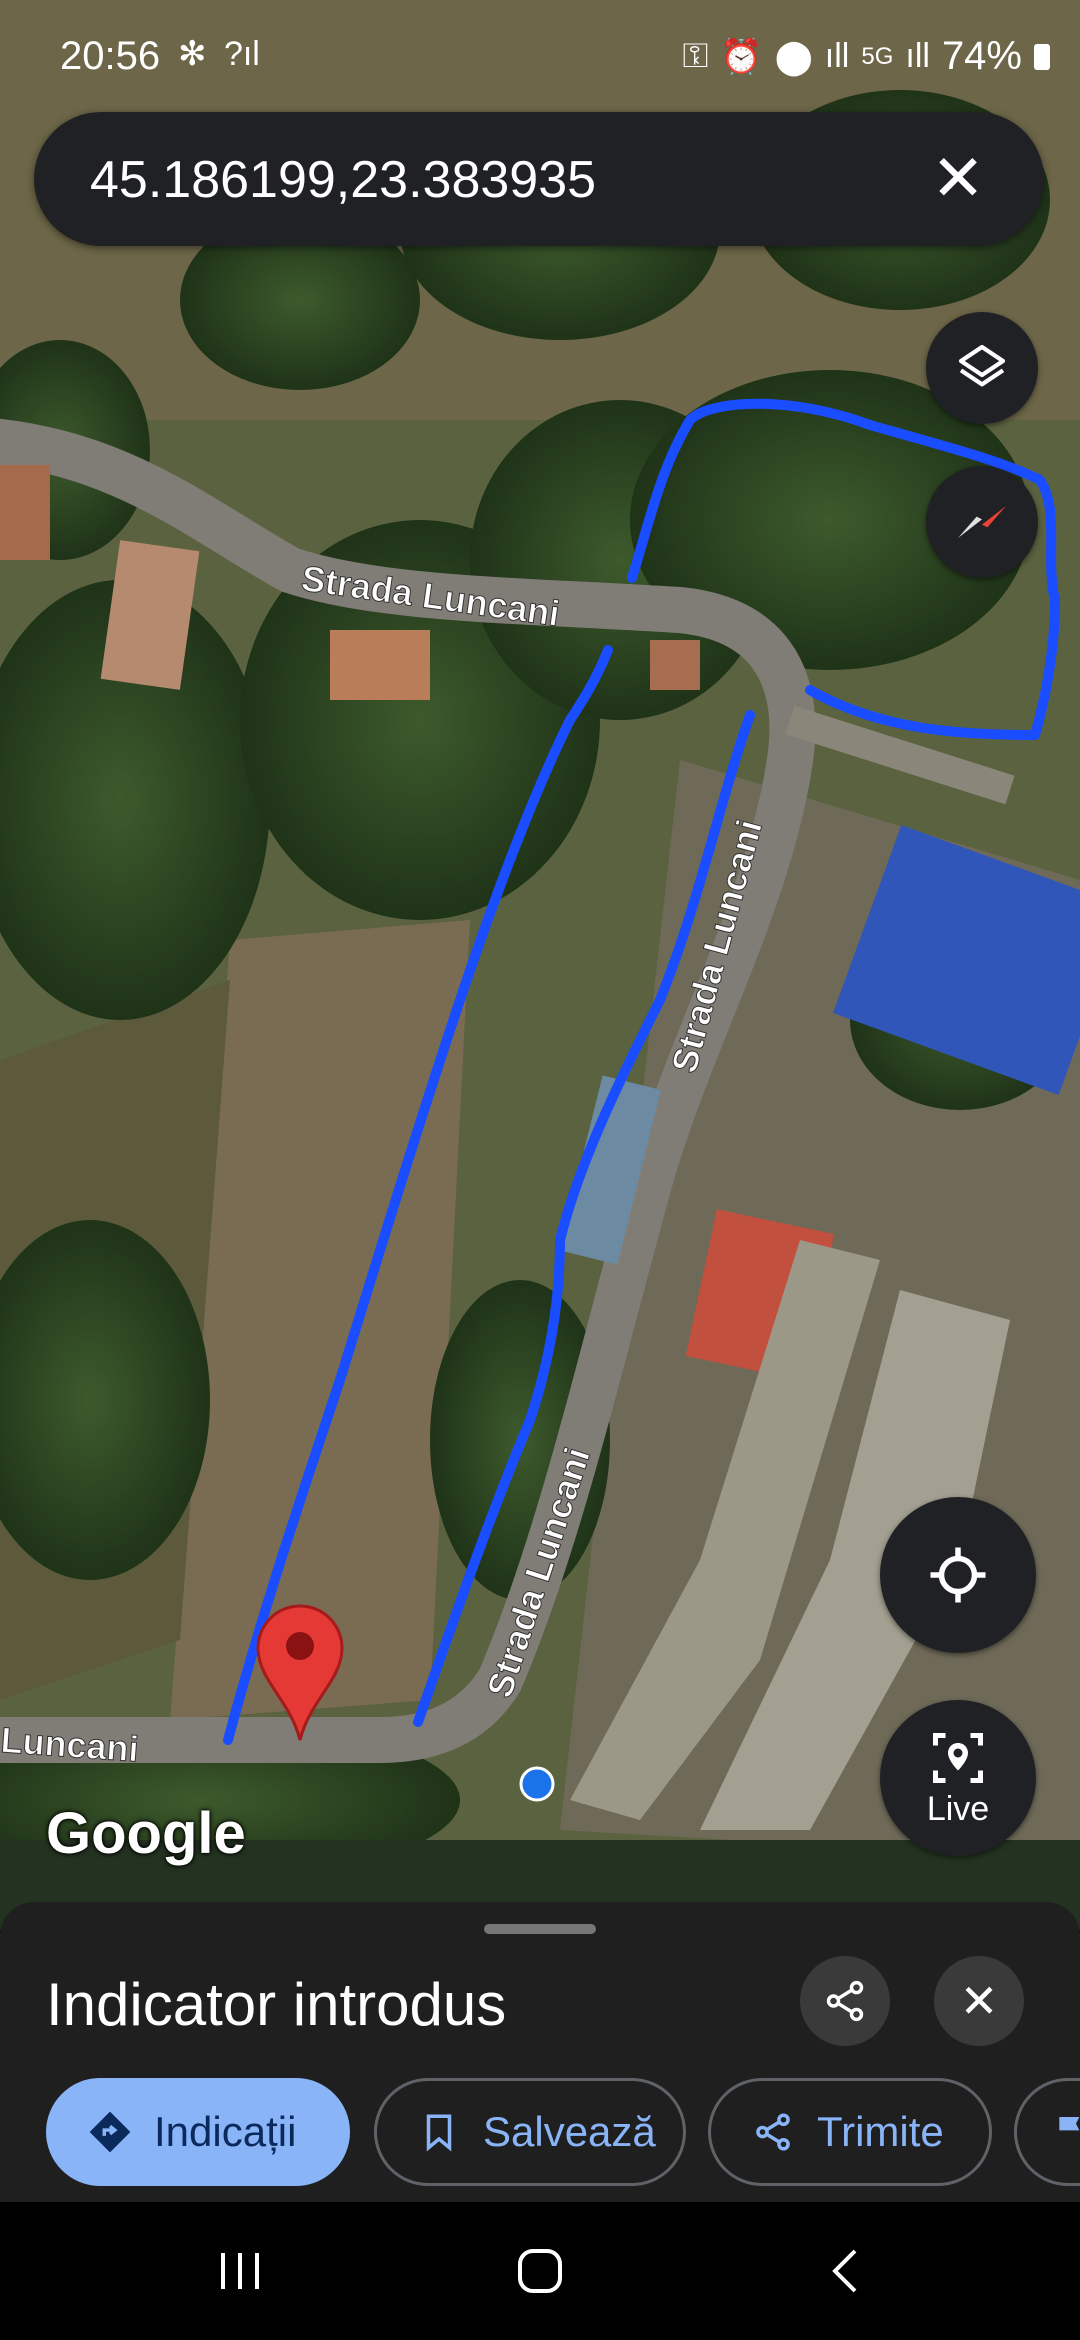 The image size is (1080, 2340). I want to click on my-location-dot, so click(537, 1784).